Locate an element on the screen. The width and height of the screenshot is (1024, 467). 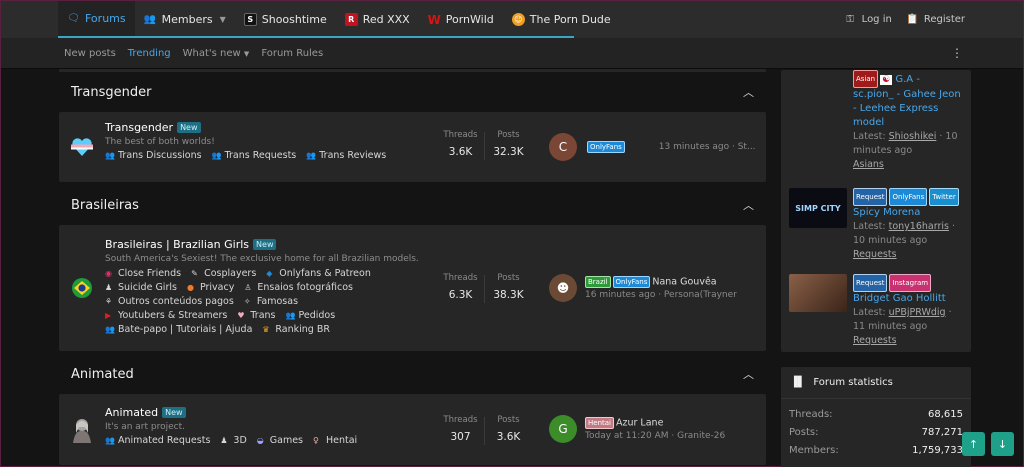
subforum-link: 👥 Trans Requests is located at coordinates (254, 155).